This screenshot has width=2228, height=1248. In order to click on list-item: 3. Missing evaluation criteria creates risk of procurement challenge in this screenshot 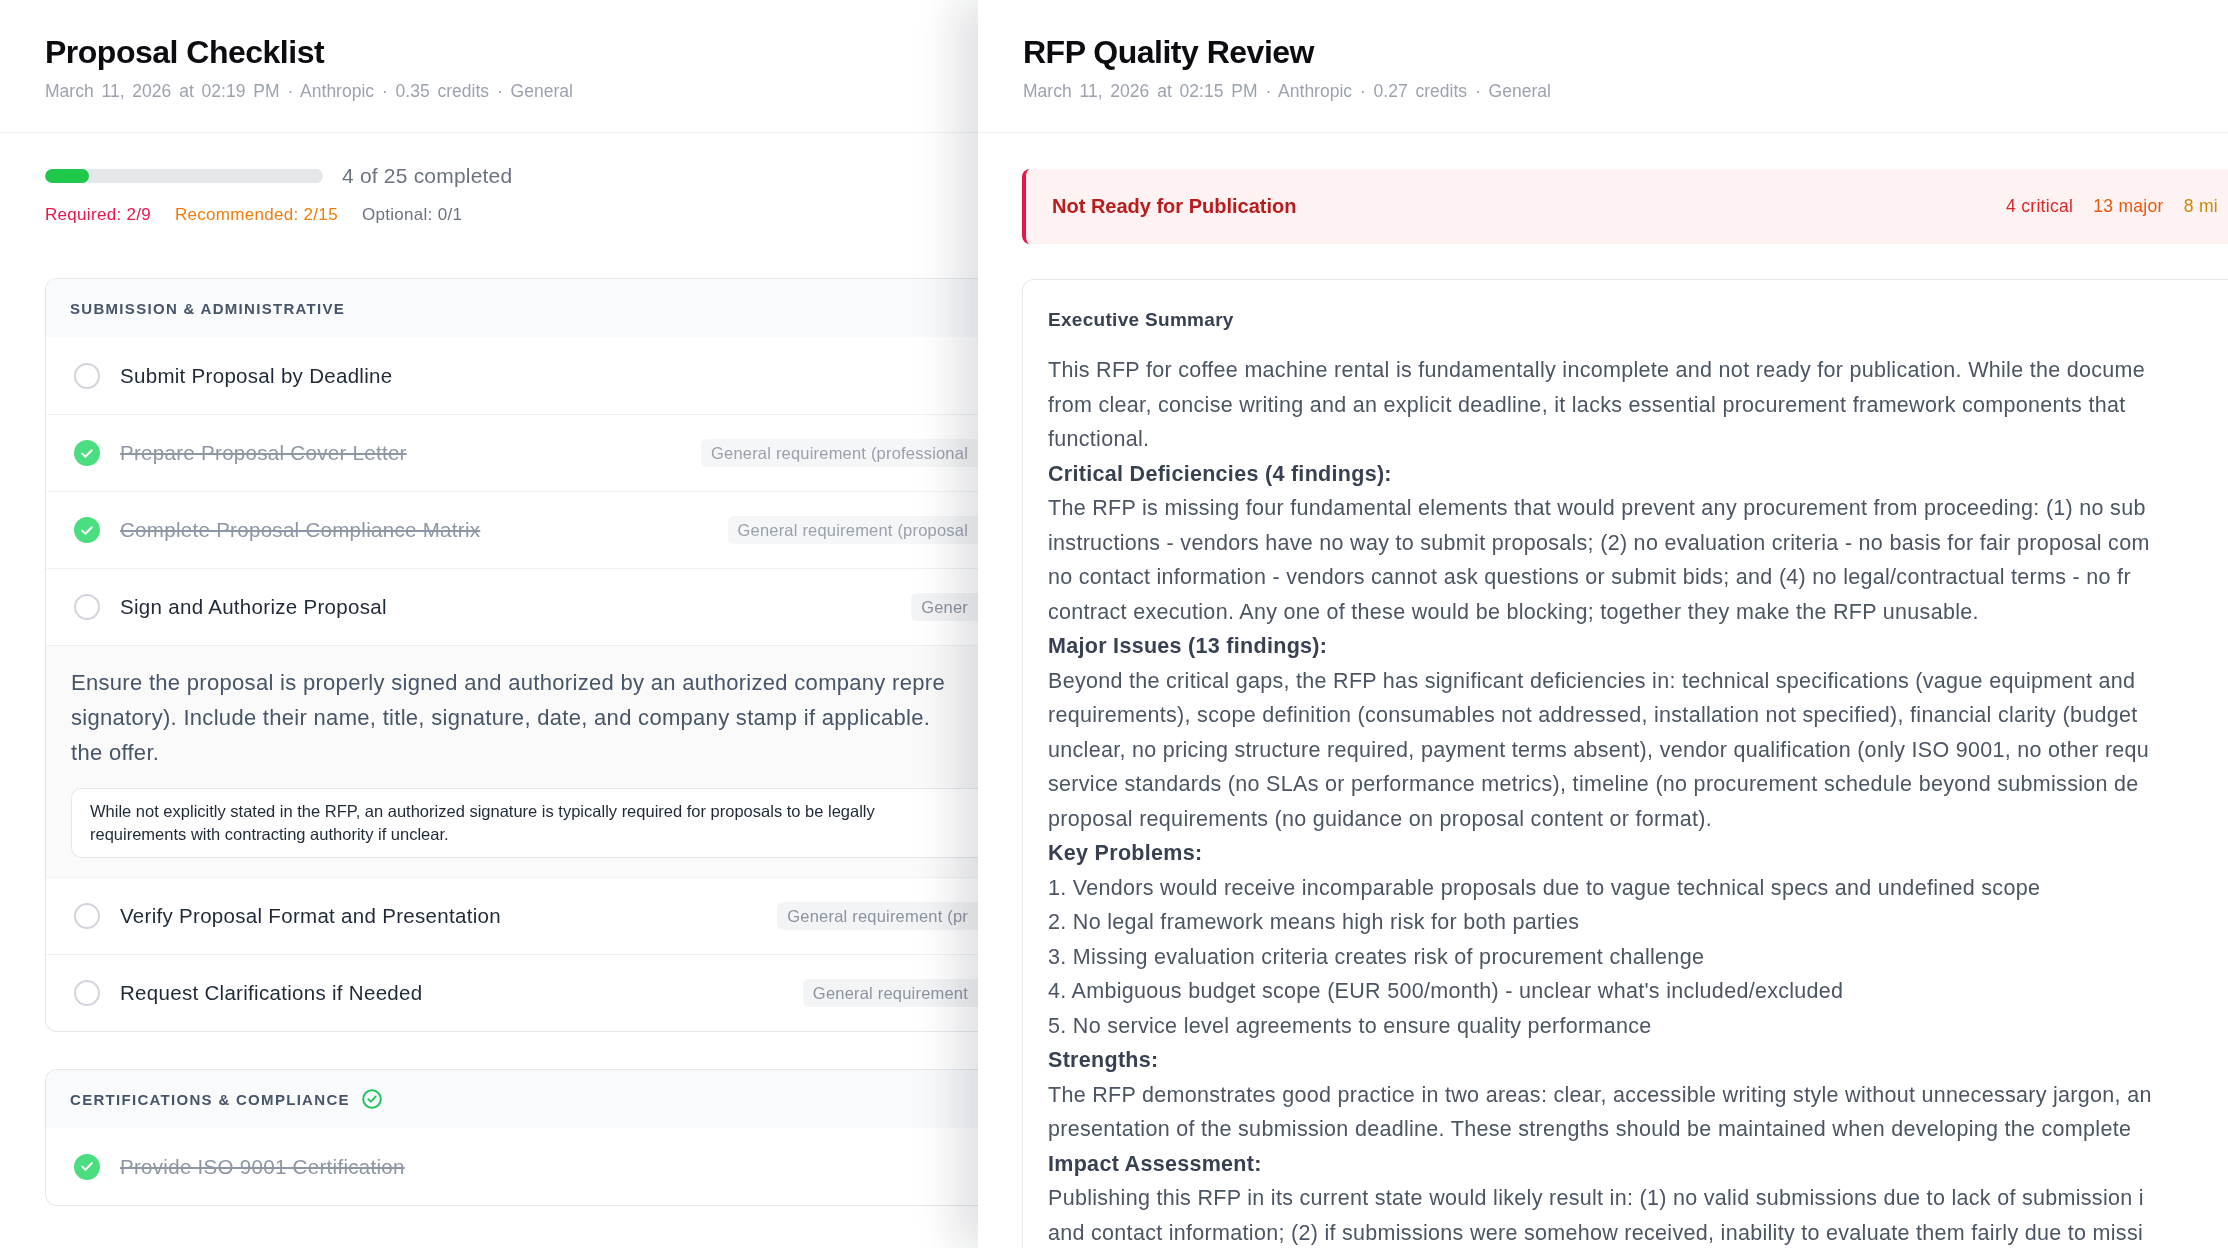, I will do `click(1377, 957)`.